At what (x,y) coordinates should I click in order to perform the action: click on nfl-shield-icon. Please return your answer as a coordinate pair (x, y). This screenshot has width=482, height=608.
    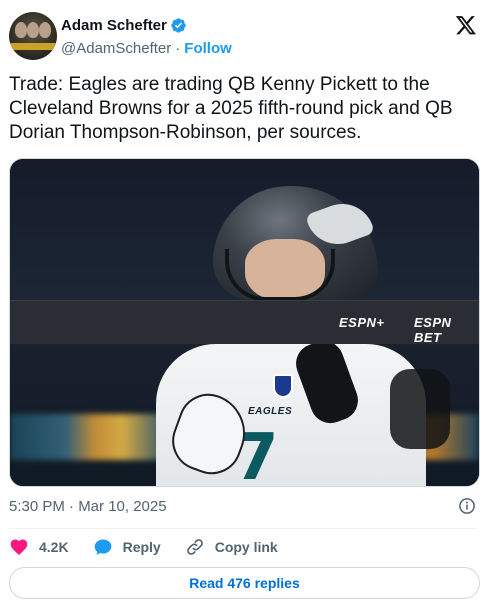
    Looking at the image, I should click on (283, 386).